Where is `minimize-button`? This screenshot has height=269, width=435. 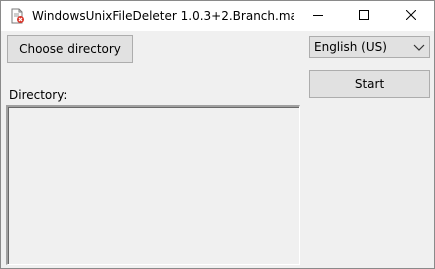 minimize-button is located at coordinates (318, 16).